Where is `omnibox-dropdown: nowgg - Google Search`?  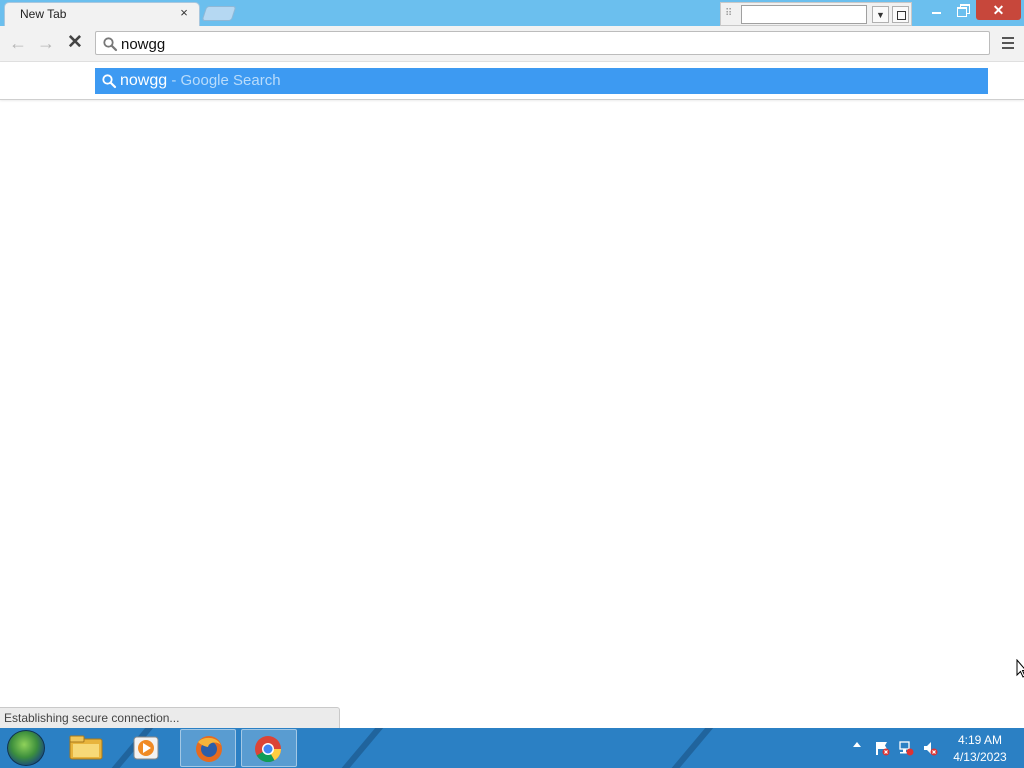
omnibox-dropdown: nowgg - Google Search is located at coordinates (512, 81).